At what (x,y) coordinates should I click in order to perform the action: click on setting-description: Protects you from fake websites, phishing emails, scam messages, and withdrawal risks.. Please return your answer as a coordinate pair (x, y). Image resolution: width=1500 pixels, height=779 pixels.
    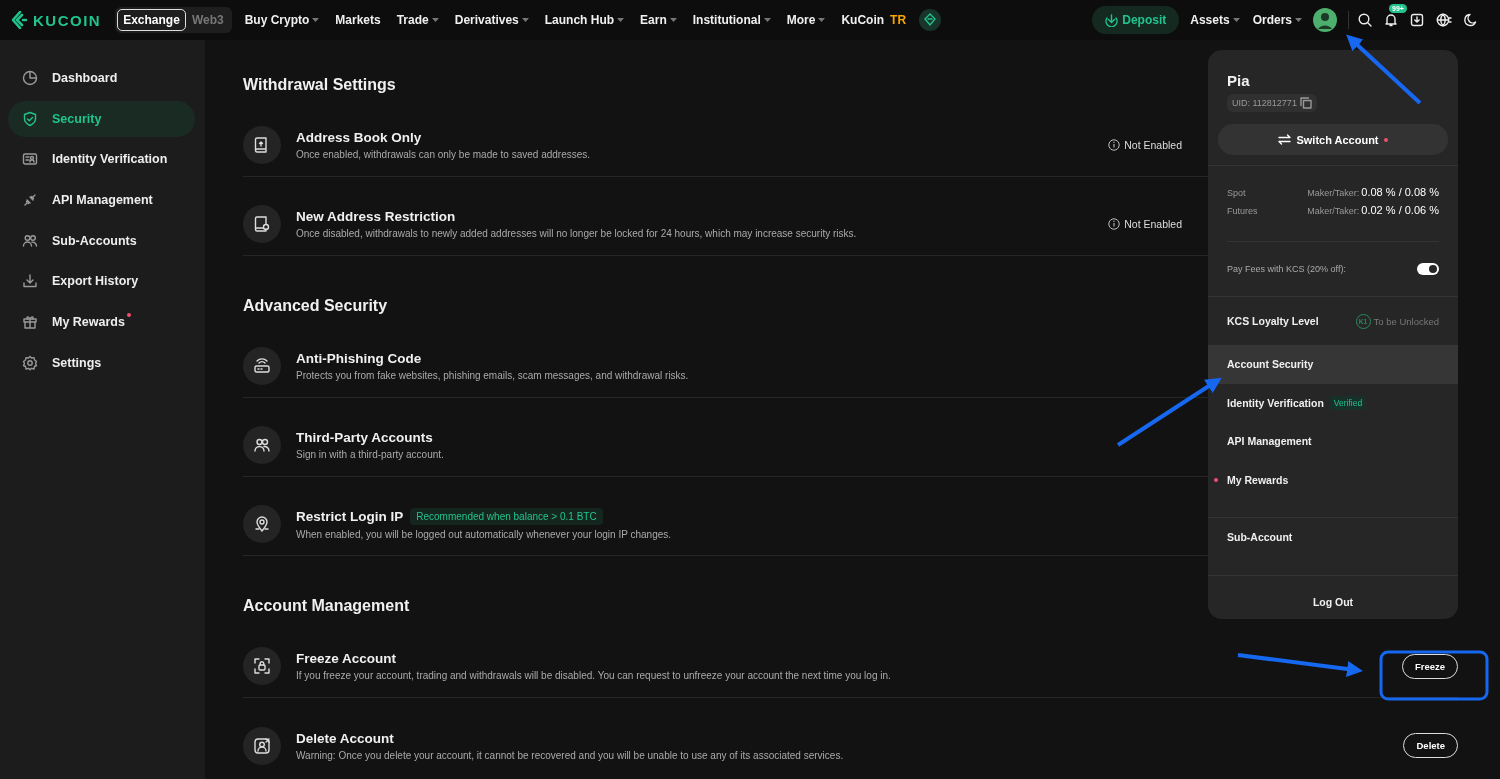
    Looking at the image, I should click on (492, 375).